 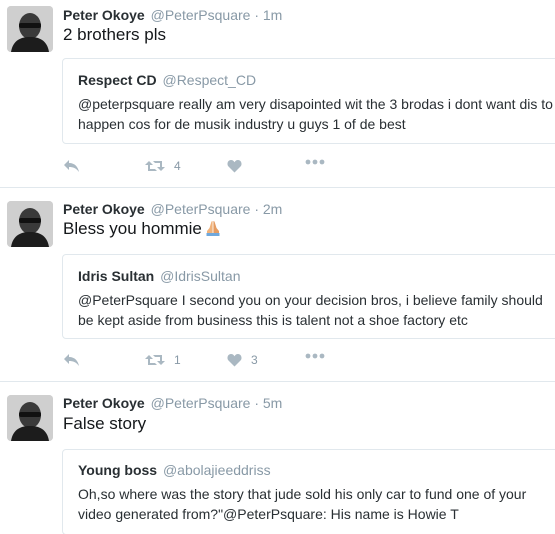 I want to click on retweet-count: 4, so click(x=177, y=166).